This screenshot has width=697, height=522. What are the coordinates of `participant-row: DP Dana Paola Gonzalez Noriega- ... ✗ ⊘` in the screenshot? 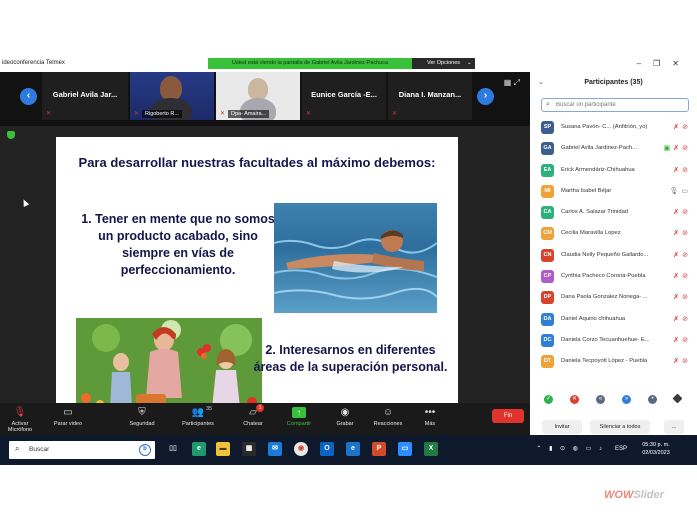 It's located at (613, 297).